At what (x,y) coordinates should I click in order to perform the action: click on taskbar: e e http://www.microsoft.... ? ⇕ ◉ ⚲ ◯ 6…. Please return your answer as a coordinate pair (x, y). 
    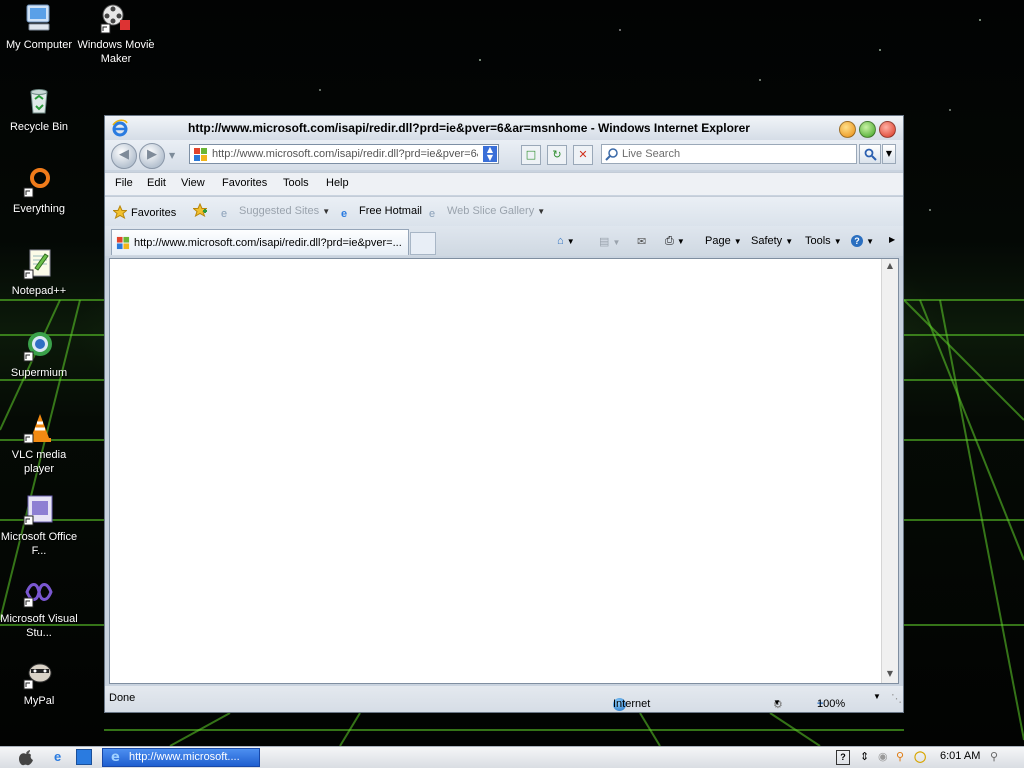
    Looking at the image, I should click on (512, 757).